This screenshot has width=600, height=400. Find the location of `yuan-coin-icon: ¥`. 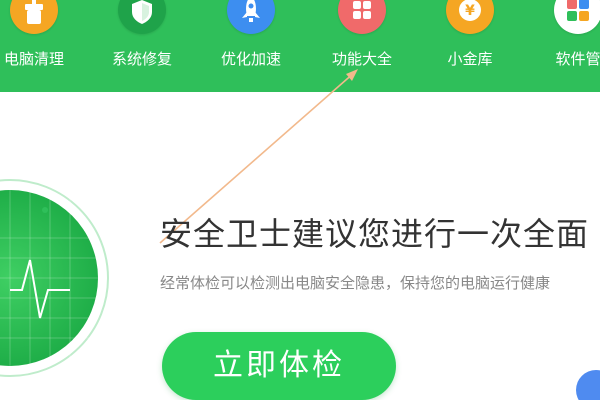

yuan-coin-icon: ¥ is located at coordinates (470, 17).